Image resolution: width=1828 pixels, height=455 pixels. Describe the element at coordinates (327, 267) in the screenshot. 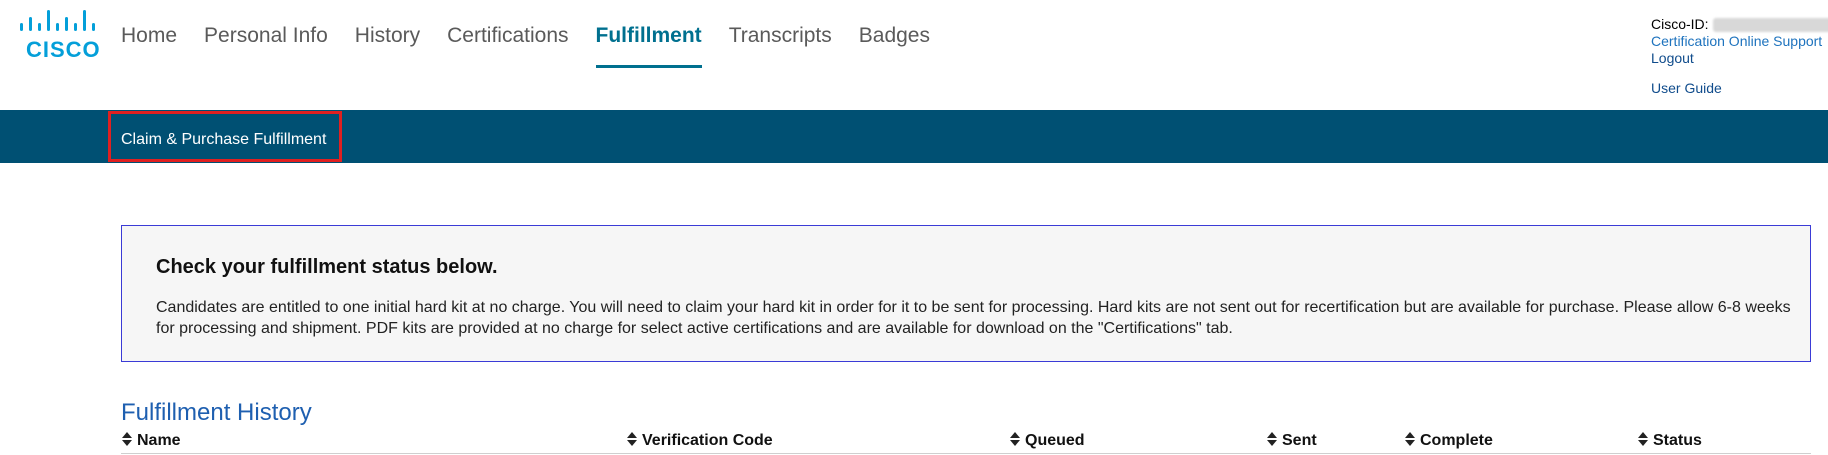

I see `notice-heading: Check your fulfillment status below.` at that location.